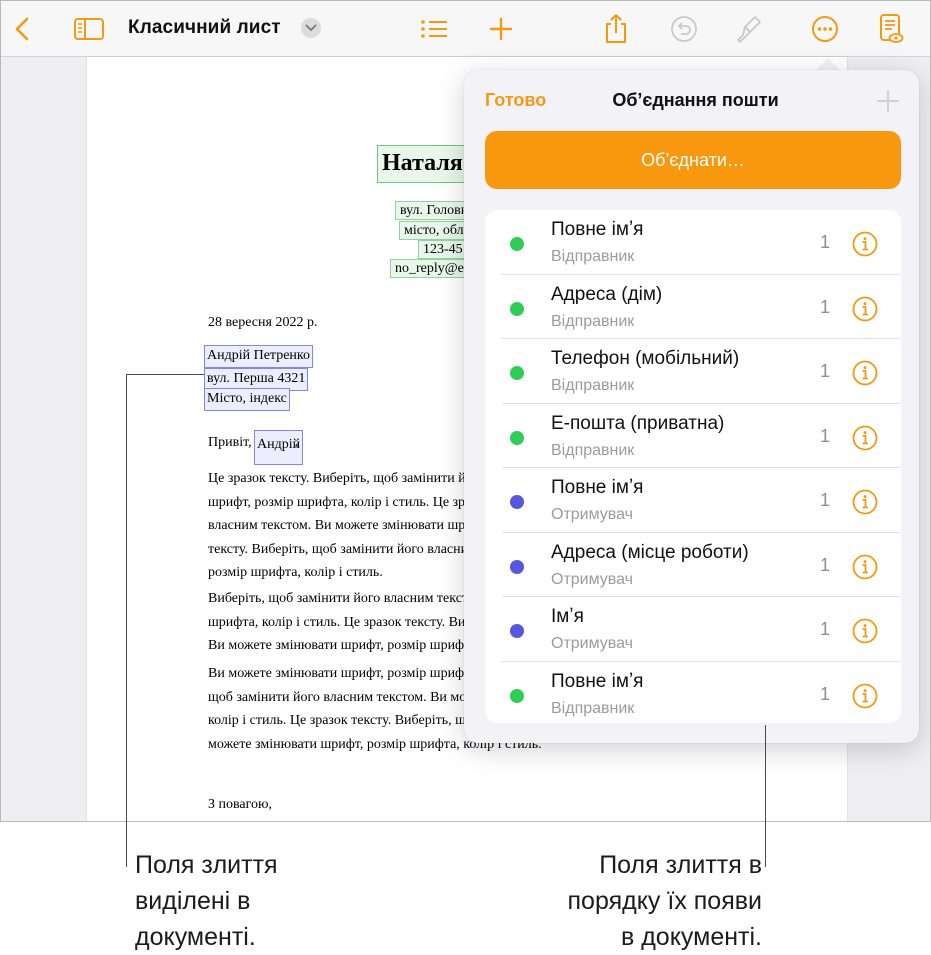  I want to click on sidebar-icon, so click(89, 29).